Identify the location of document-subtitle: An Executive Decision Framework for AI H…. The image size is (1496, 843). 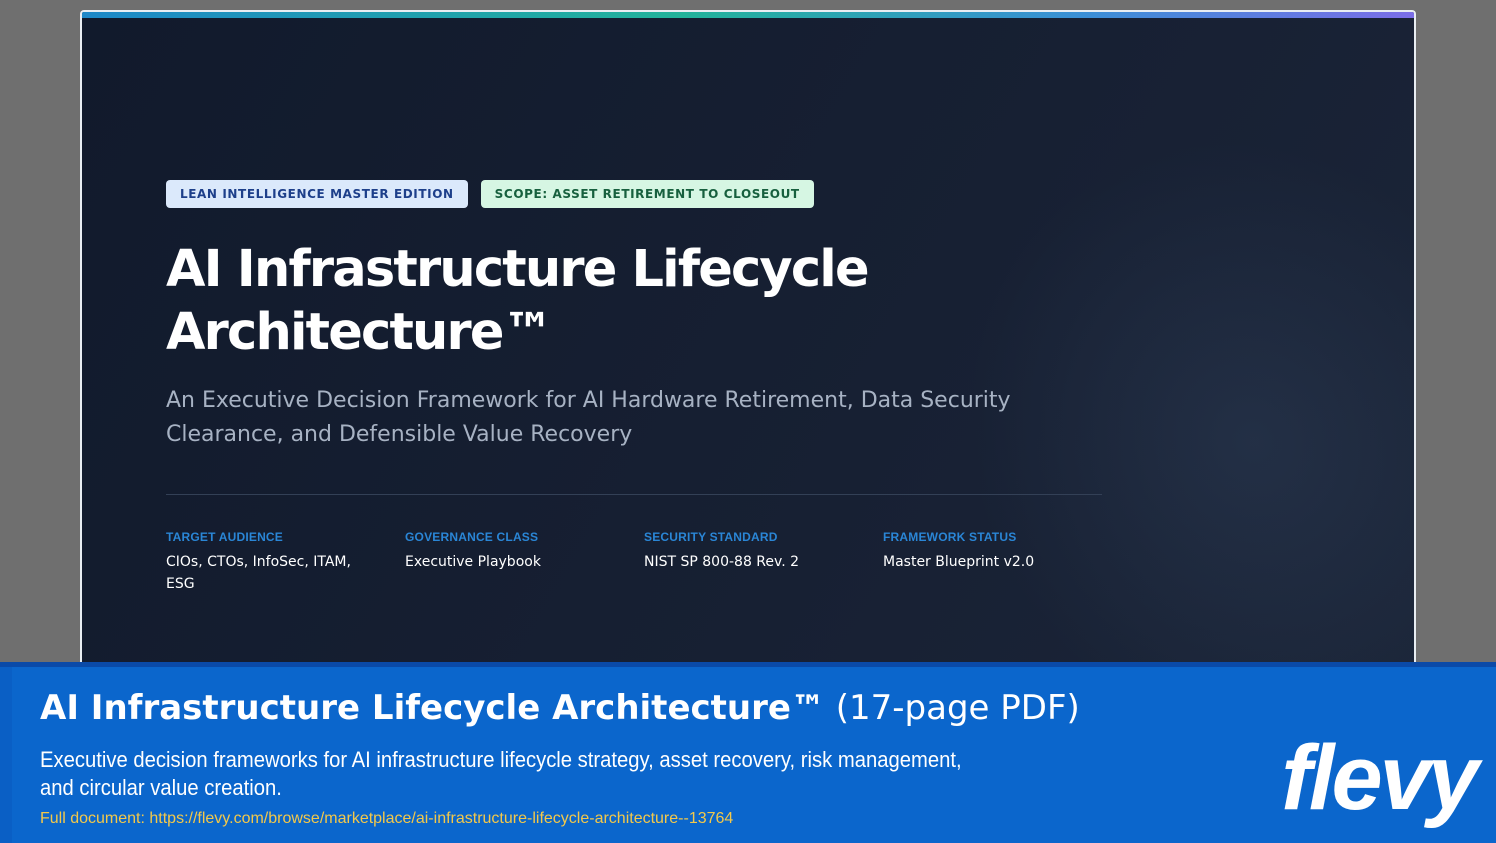
(588, 417).